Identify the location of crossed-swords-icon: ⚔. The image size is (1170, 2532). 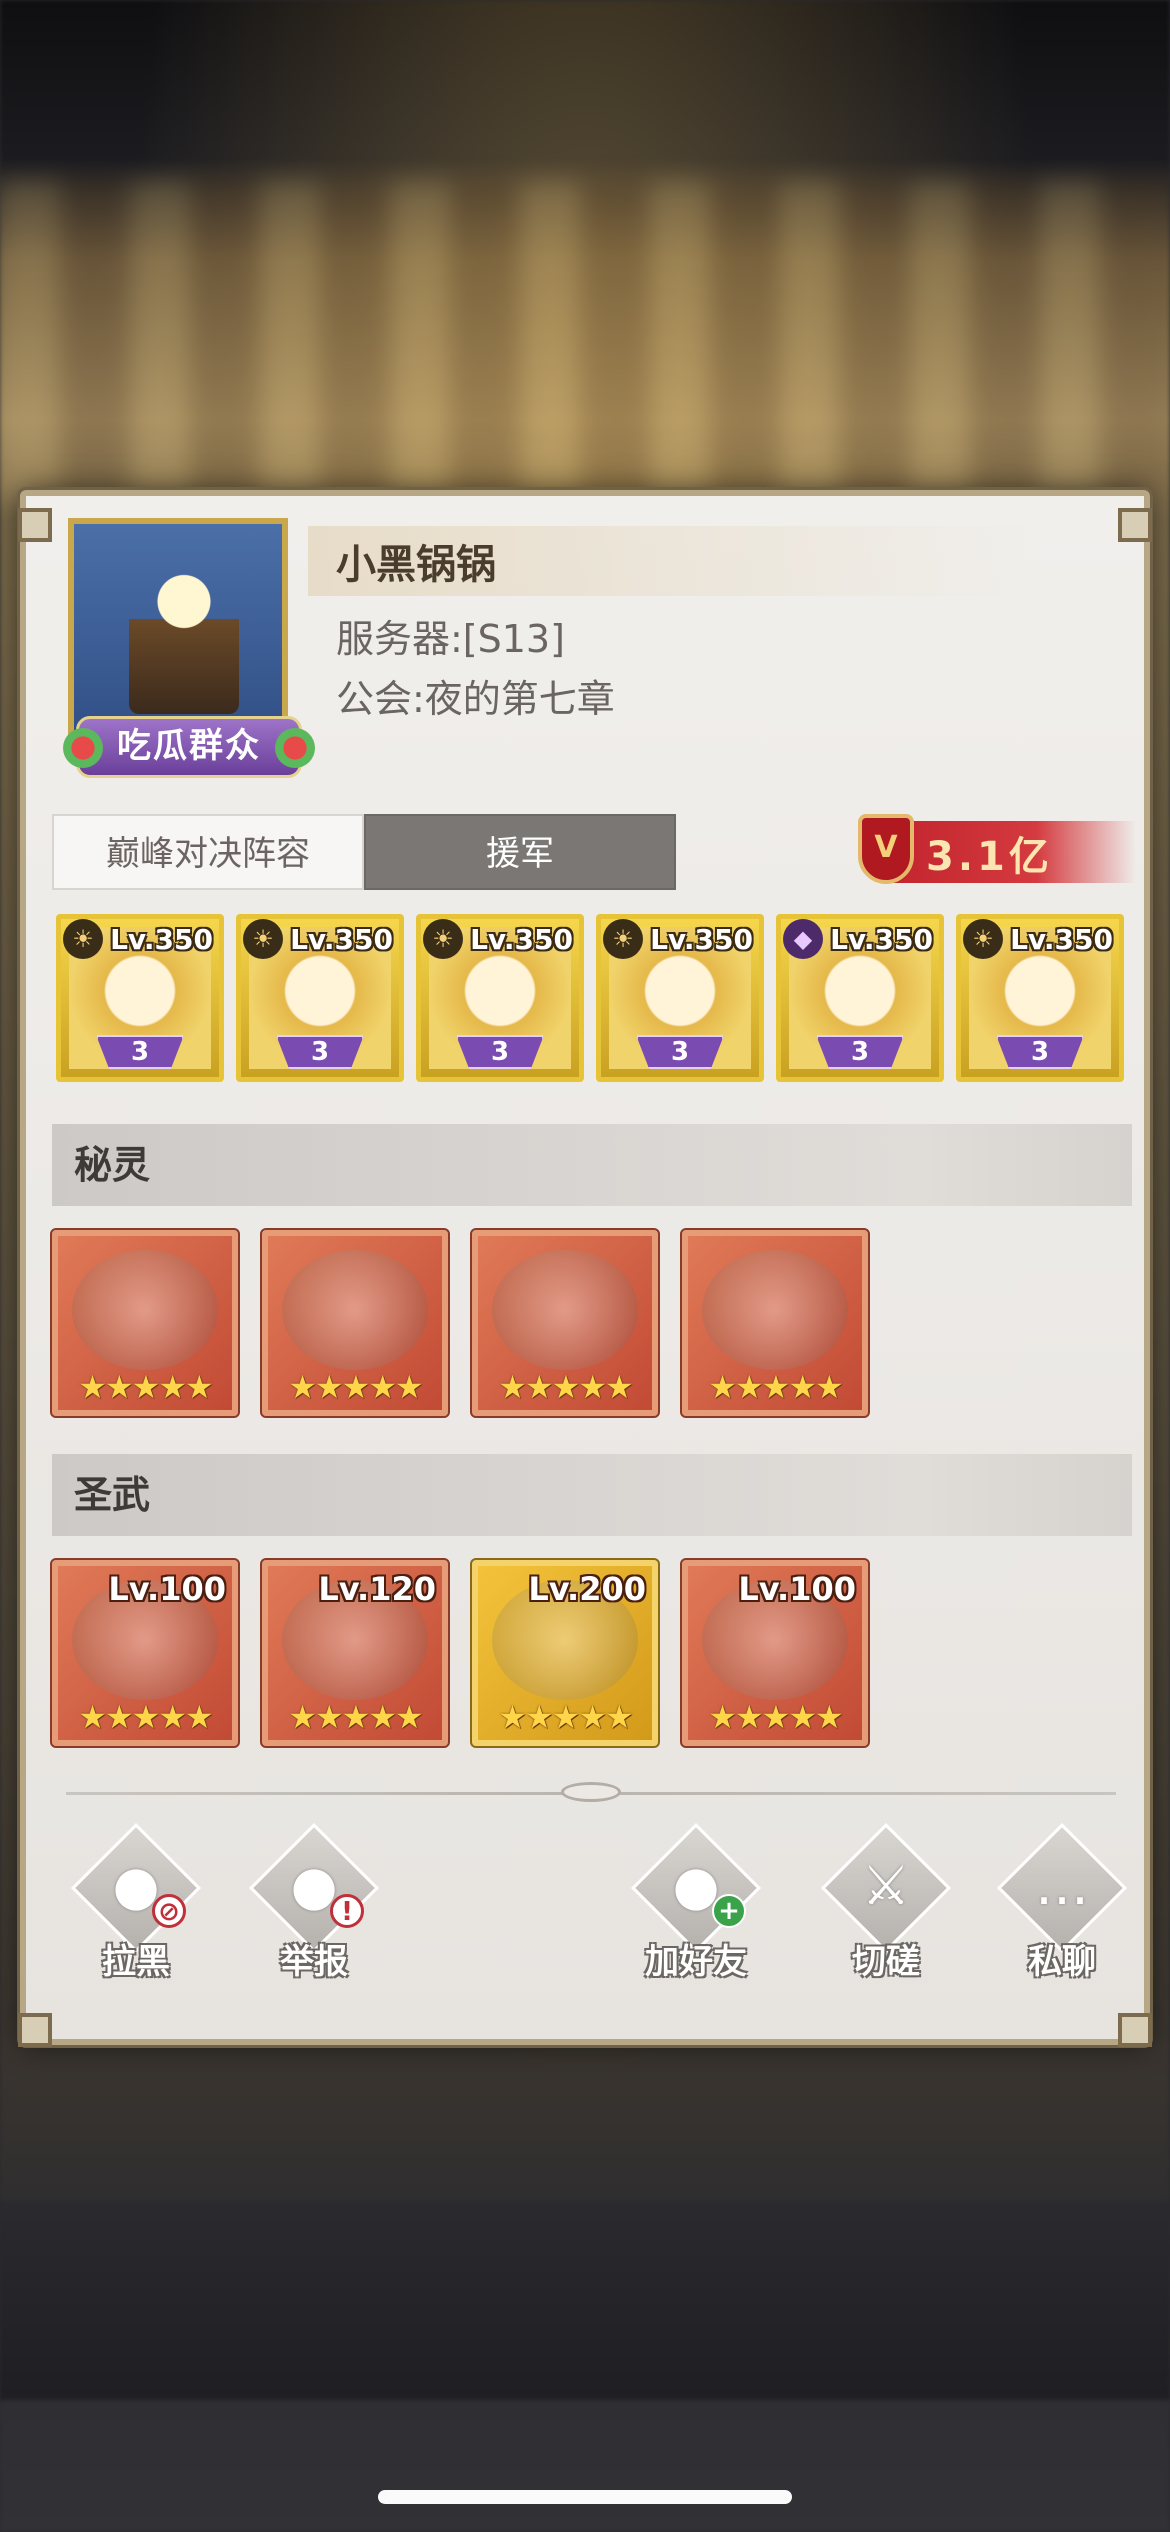
(886, 1885).